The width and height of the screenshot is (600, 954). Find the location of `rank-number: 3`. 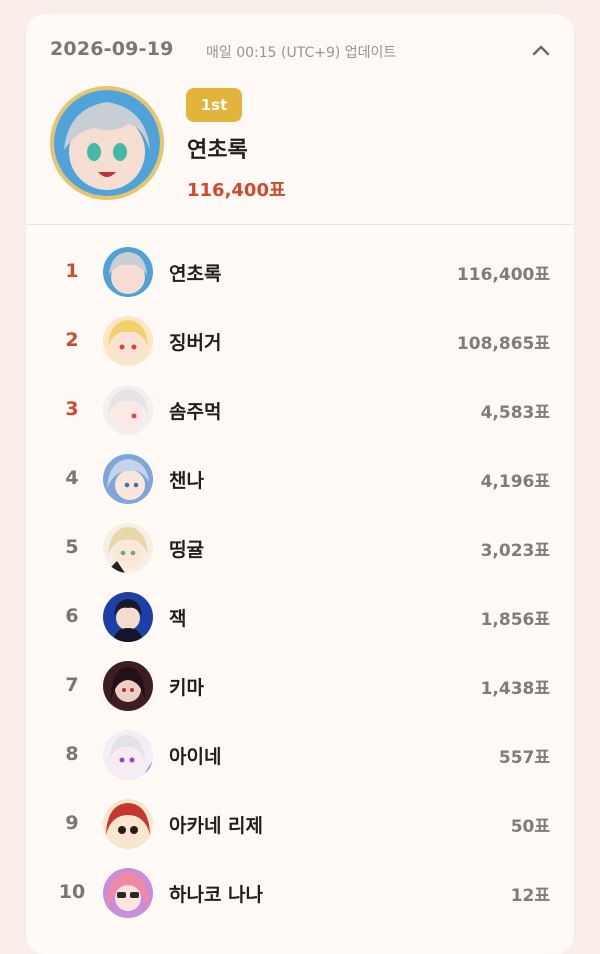

rank-number: 3 is located at coordinates (72, 409).